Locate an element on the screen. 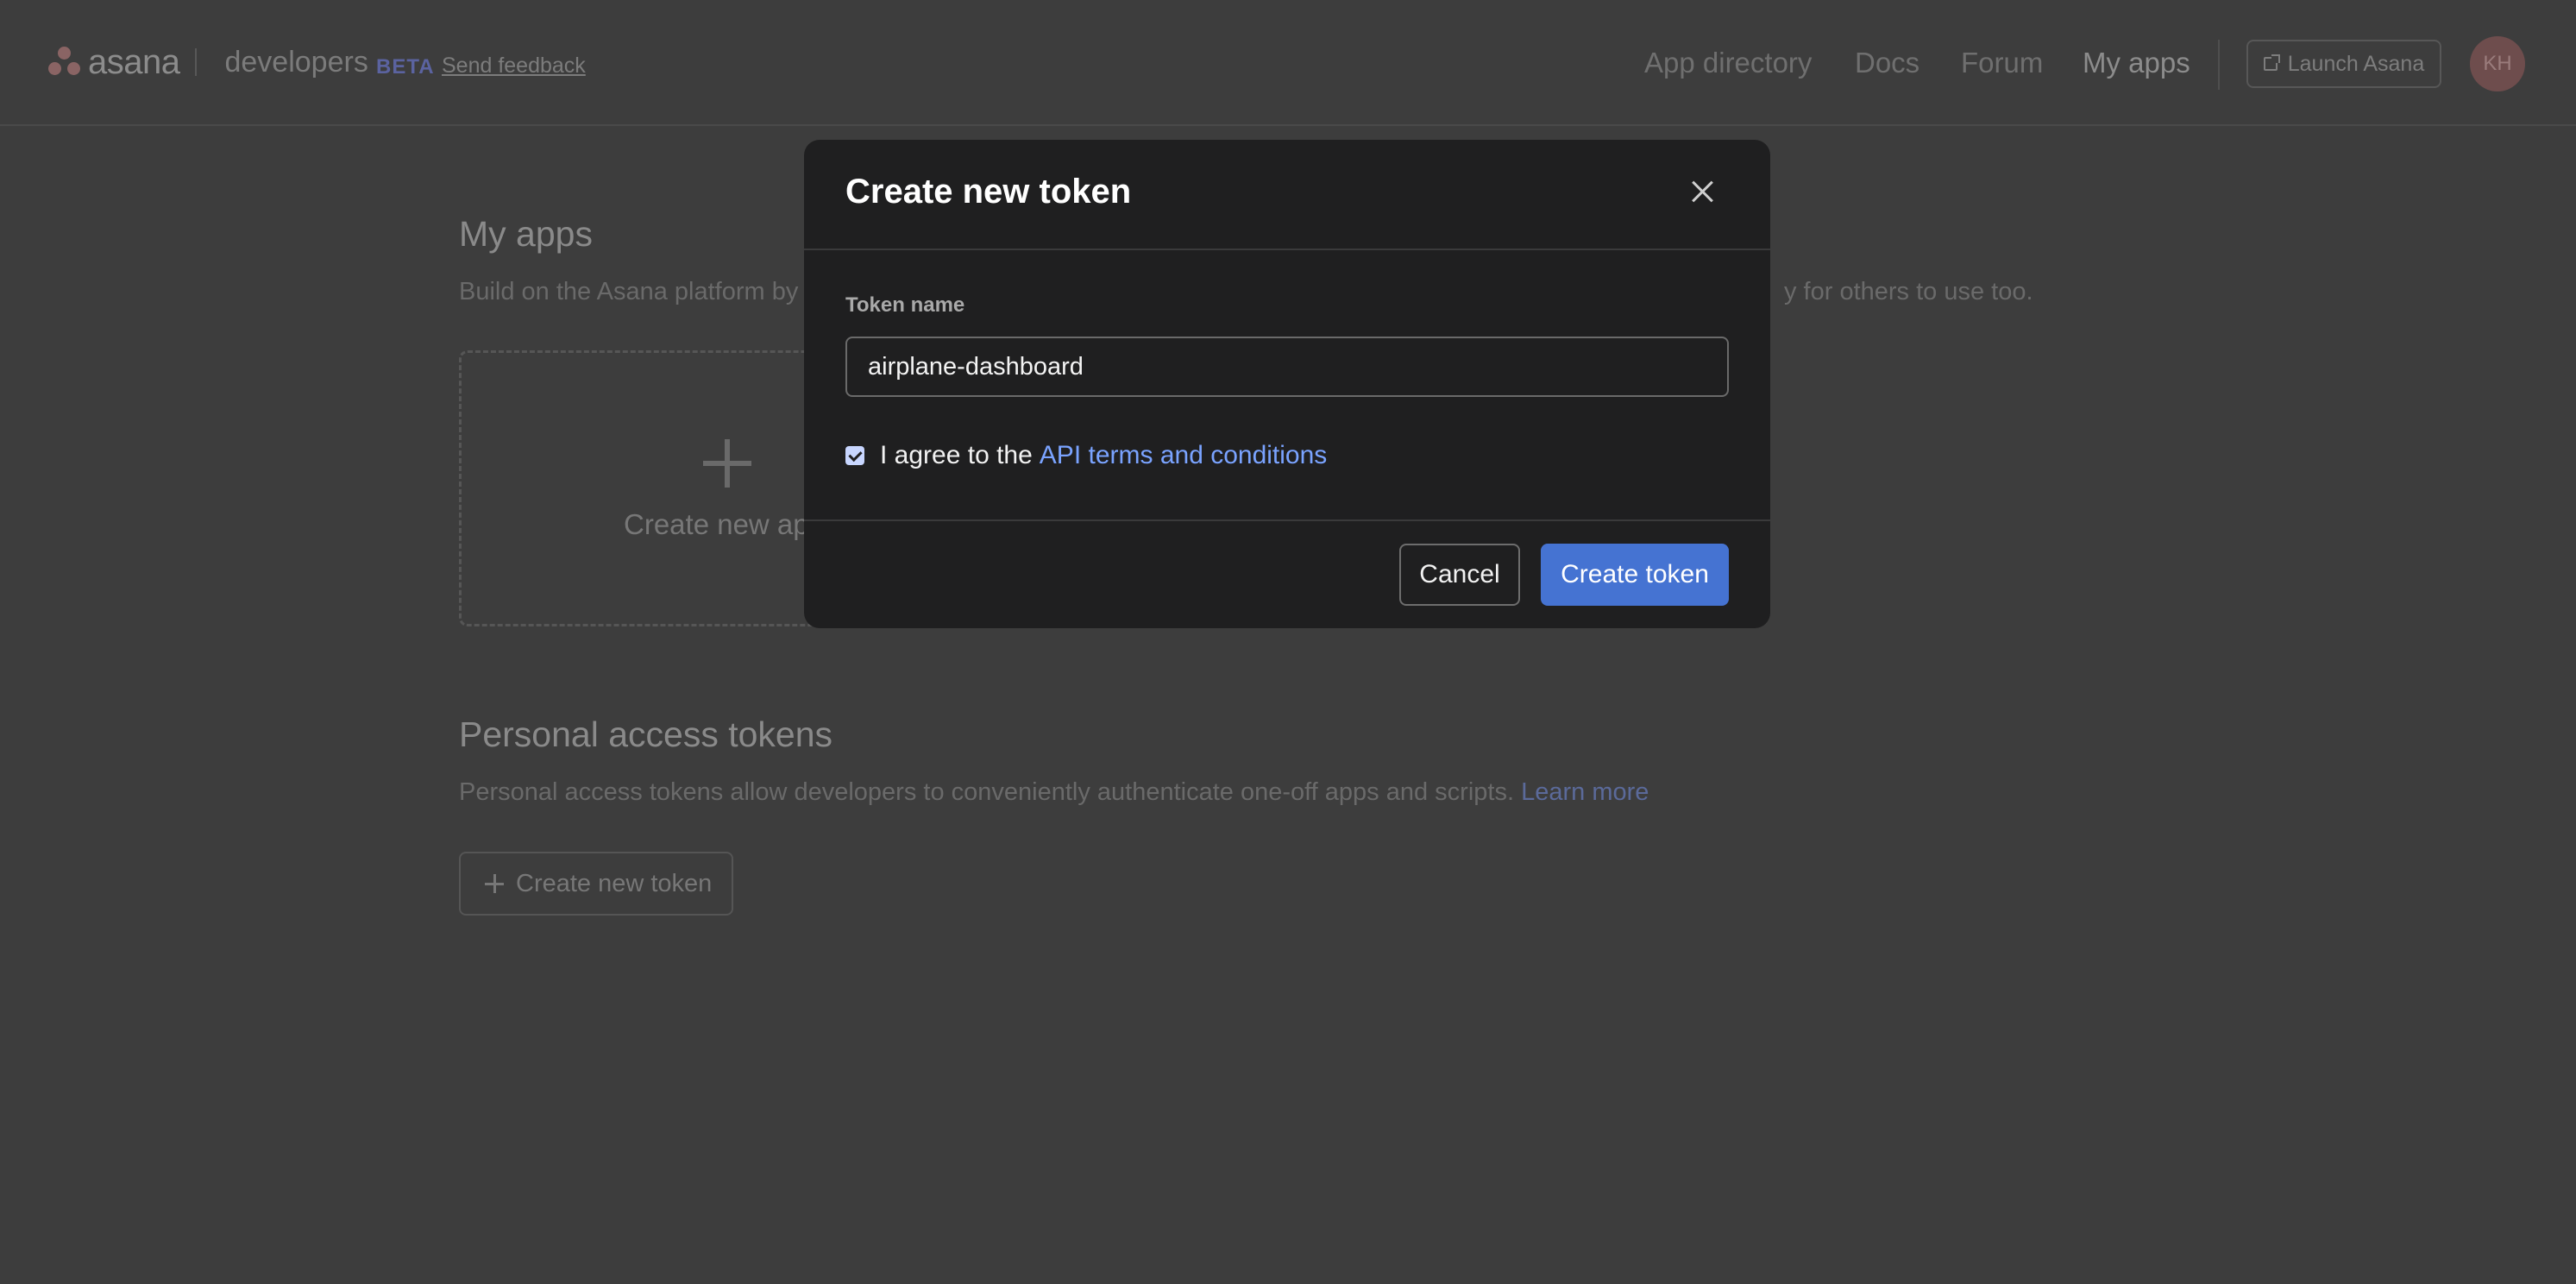 This screenshot has width=2576, height=1284. my-apps-description: Build on the Asana platform by is located at coordinates (629, 291).